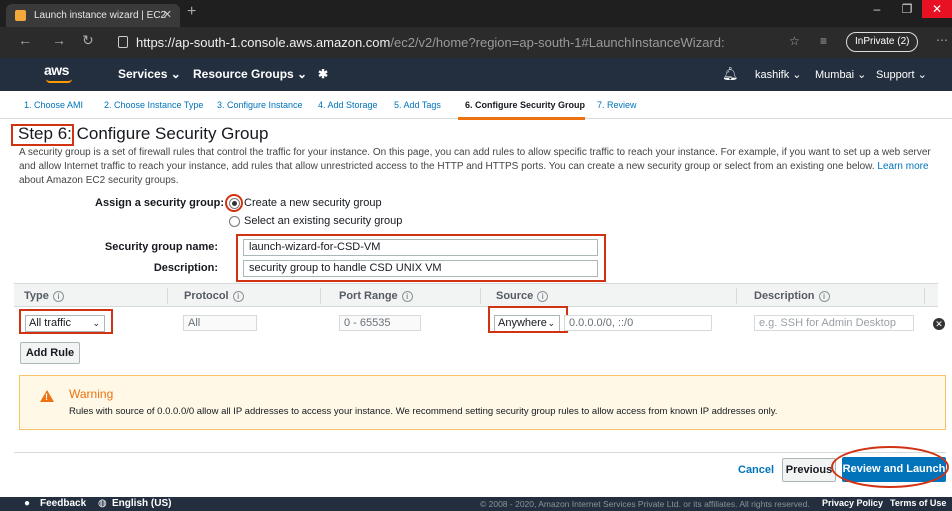 The image size is (952, 511). Describe the element at coordinates (380, 323) in the screenshot. I see `port-range-field: 0 - 65535` at that location.